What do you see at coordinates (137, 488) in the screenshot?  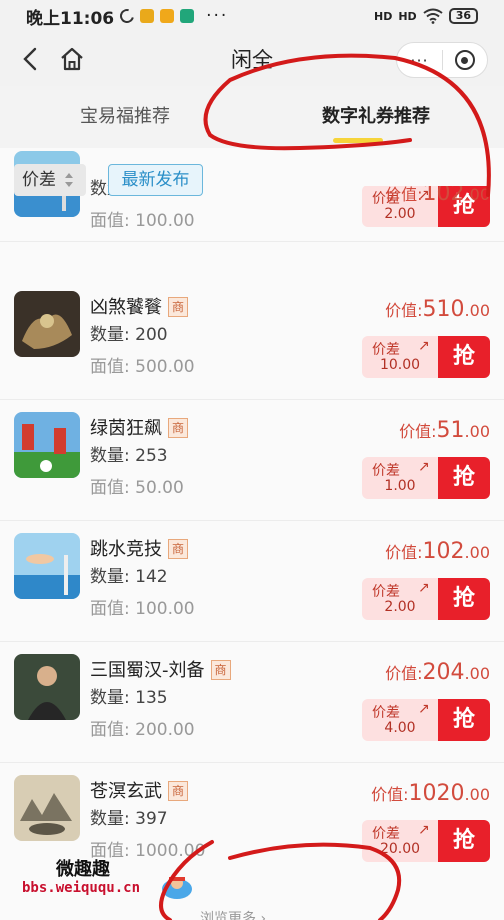 I see `item-face-value: 面值: 50.00` at bounding box center [137, 488].